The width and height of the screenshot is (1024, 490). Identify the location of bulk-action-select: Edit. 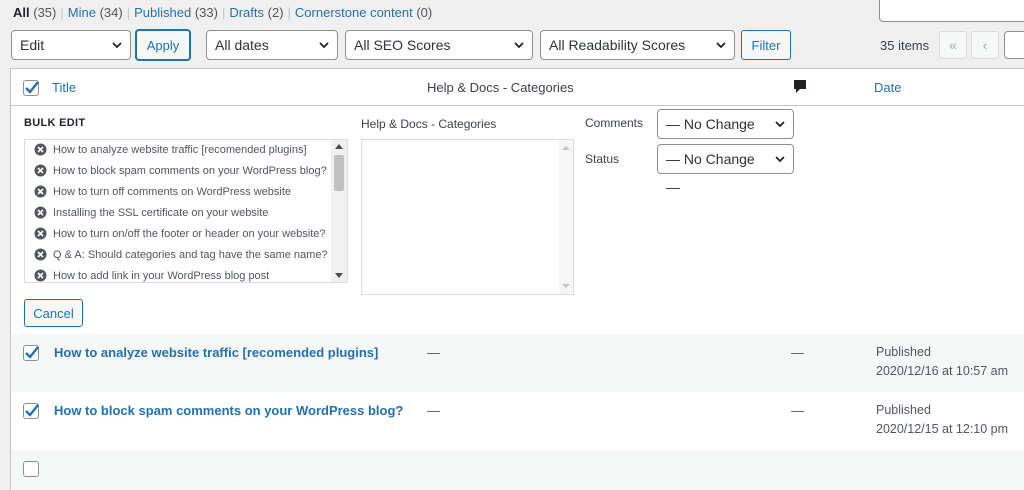
(71, 45).